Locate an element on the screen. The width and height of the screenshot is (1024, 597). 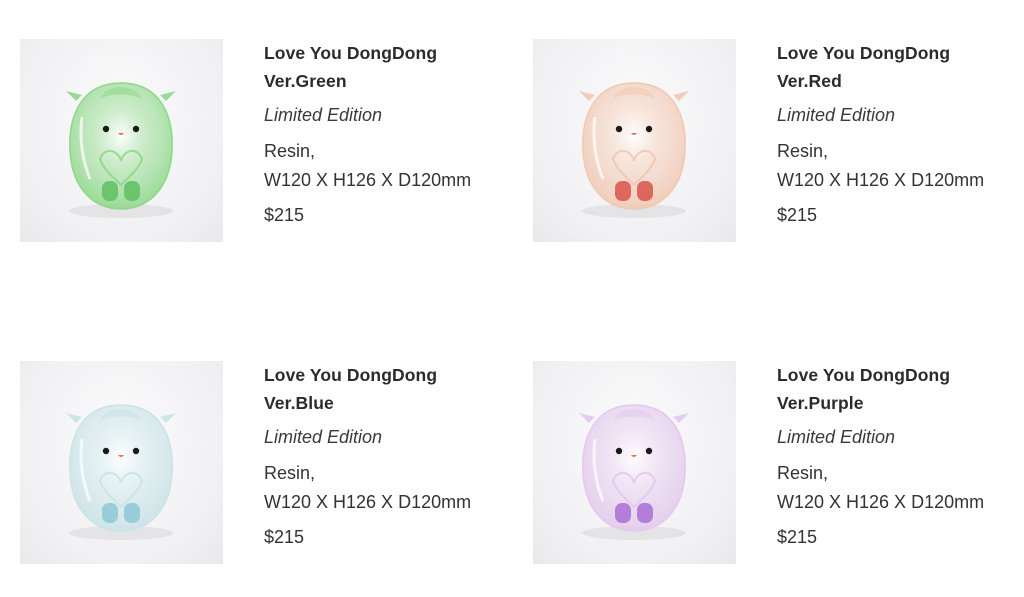
product-image-green is located at coordinates (121, 140).